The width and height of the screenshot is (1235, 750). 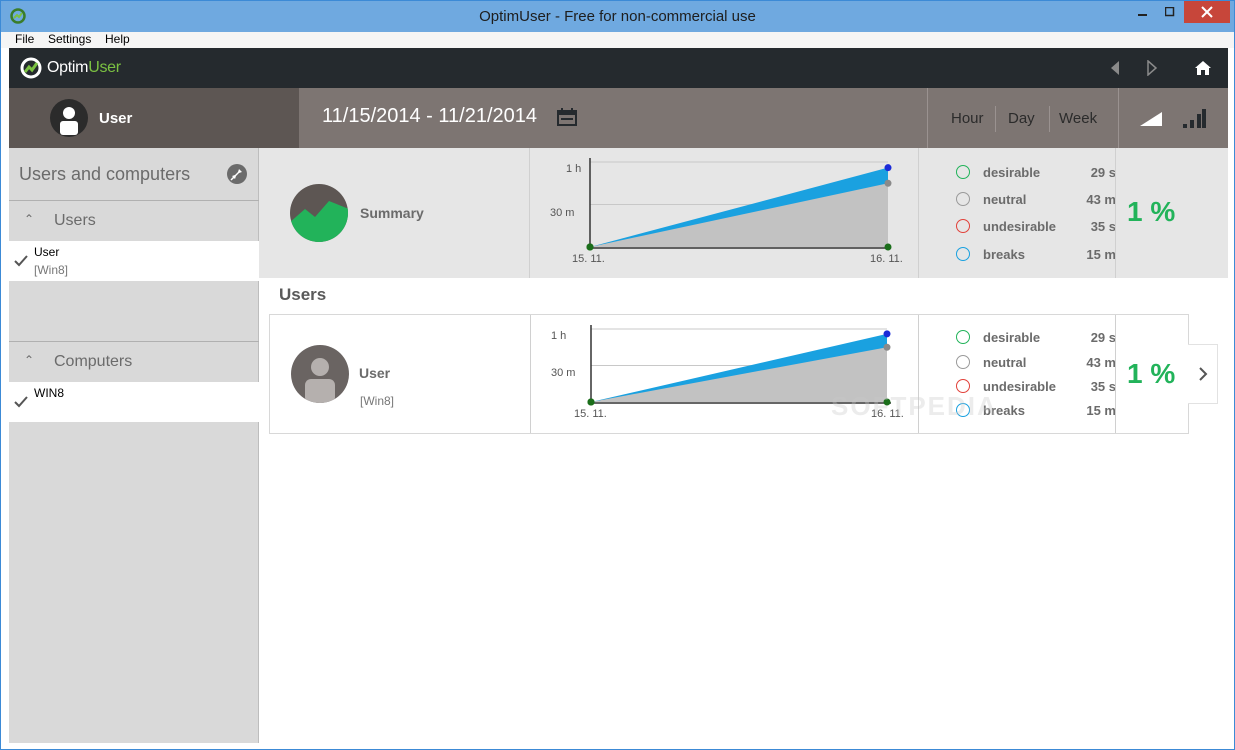 What do you see at coordinates (47, 252) in the screenshot?
I see `sidebar-item-user-name: User` at bounding box center [47, 252].